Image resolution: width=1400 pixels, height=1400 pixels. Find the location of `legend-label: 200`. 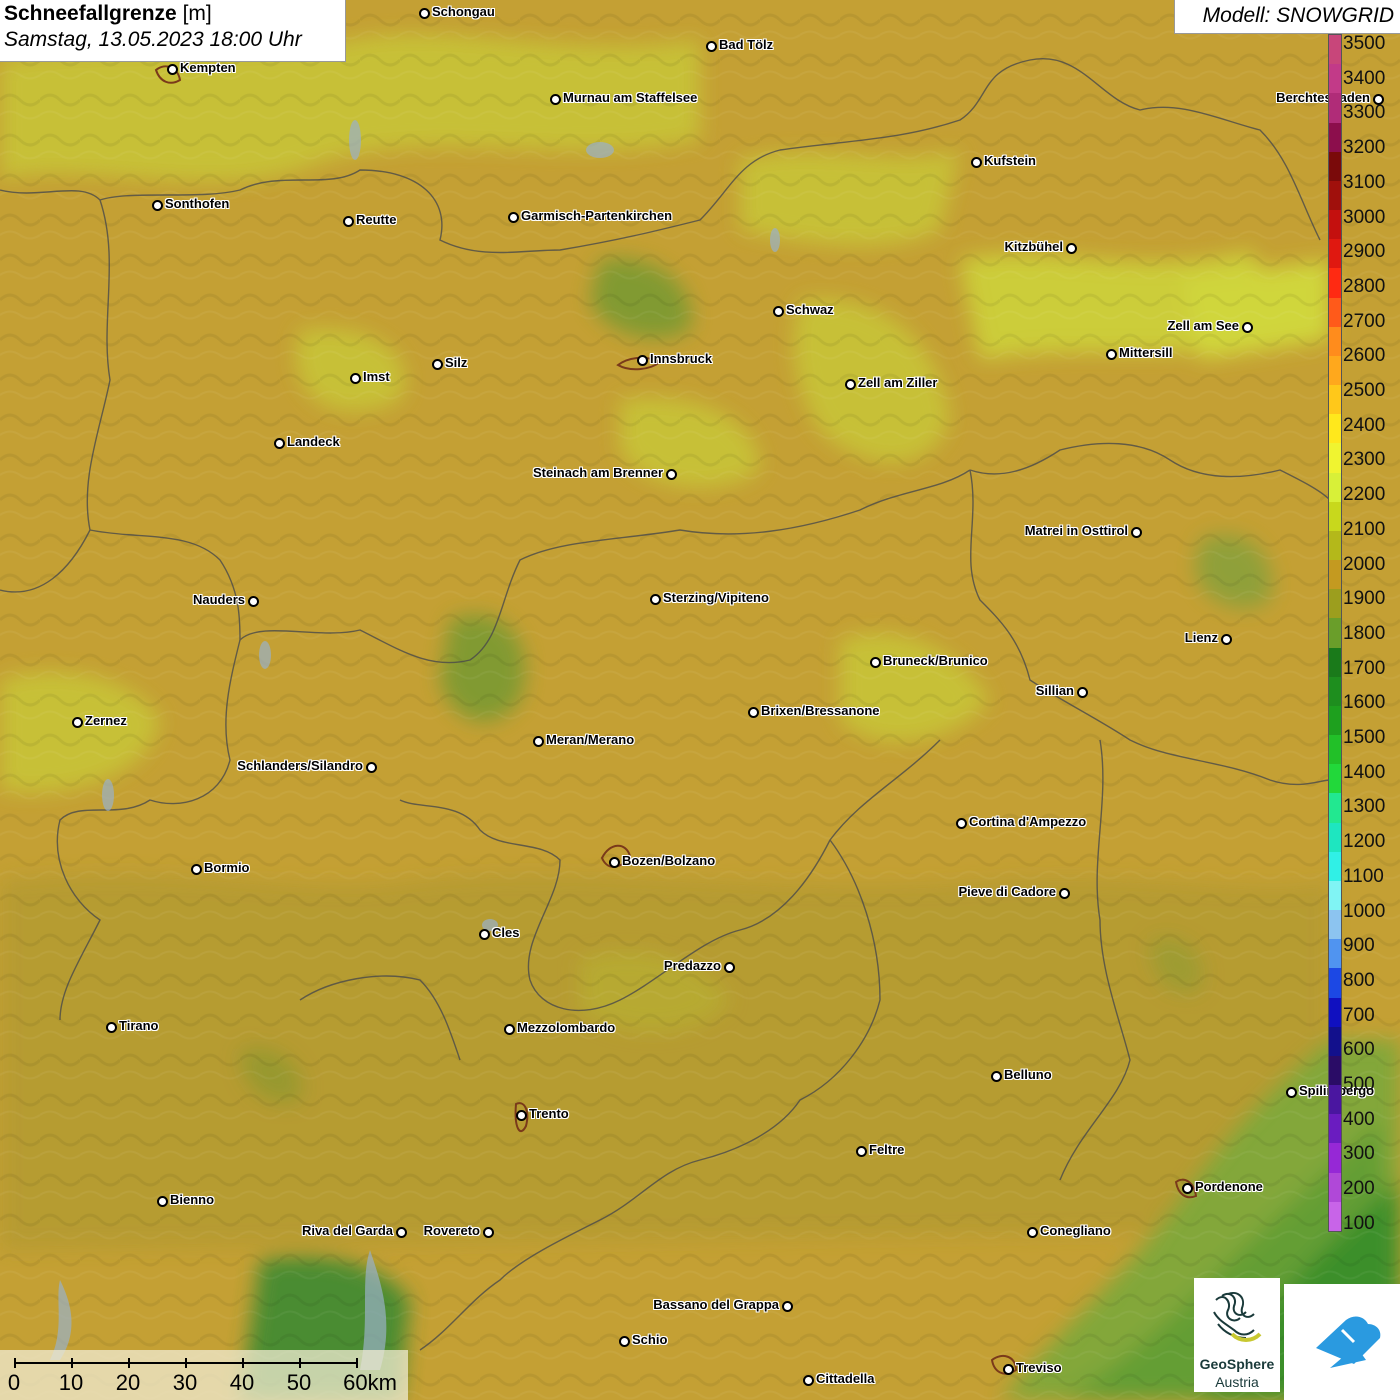

legend-label: 200 is located at coordinates (1359, 1189).